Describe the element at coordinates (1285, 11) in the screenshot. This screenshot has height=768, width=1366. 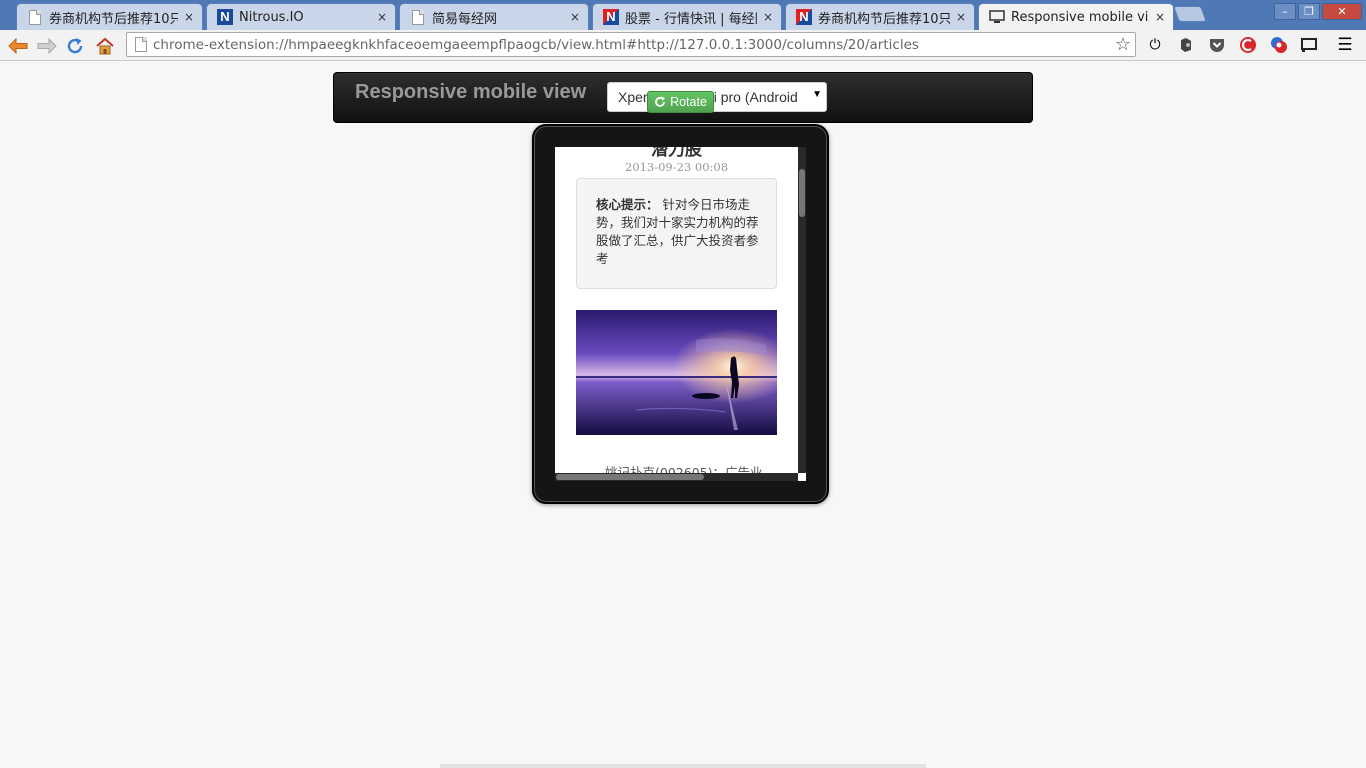
I see `minimize-icon: –` at that location.